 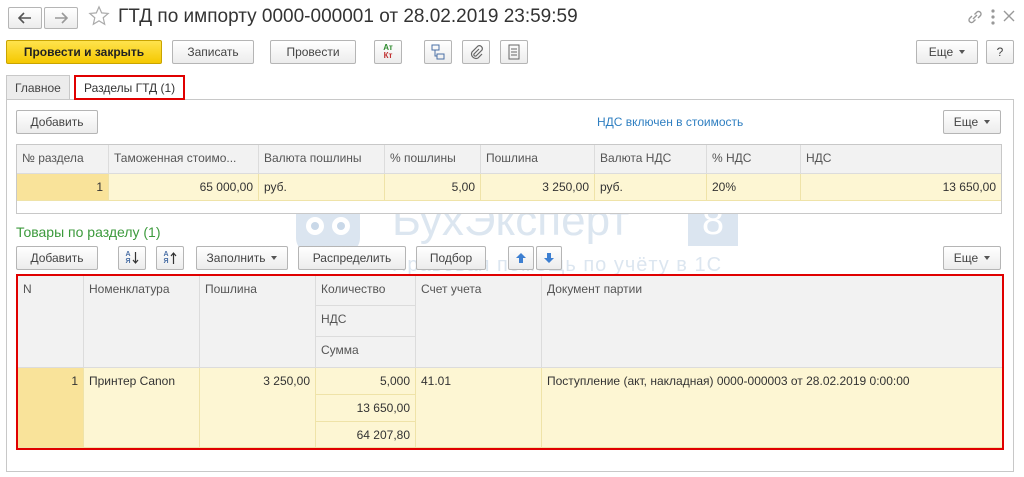 I want to click on goods-more-button: Еще, so click(x=972, y=258).